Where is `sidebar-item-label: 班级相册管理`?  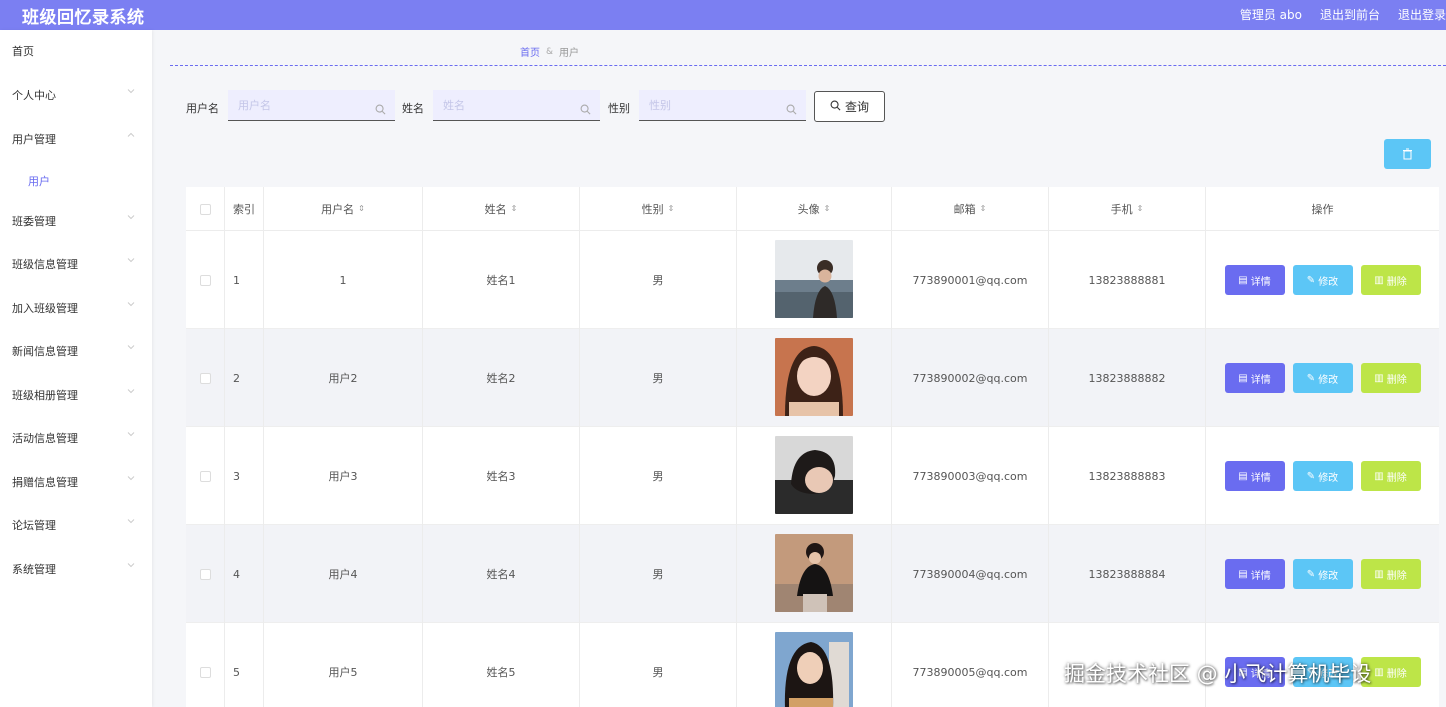
sidebar-item-label: 班级相册管理 is located at coordinates (45, 395).